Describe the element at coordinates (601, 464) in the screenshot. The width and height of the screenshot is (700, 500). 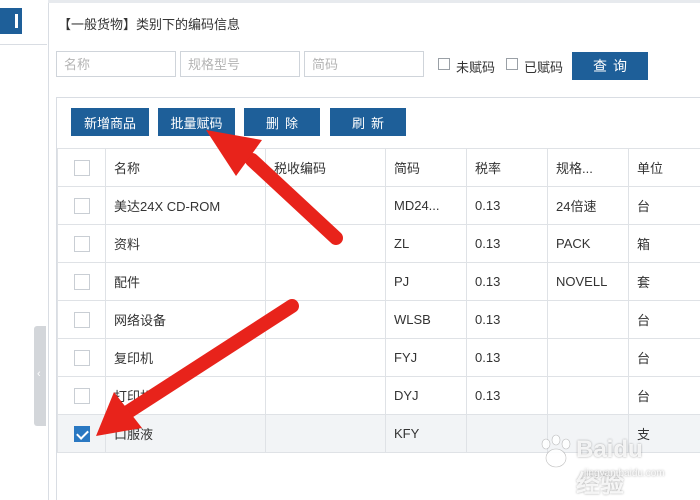
I see `baidu-watermark: Baidu经验 jingyan.baidu.com` at that location.